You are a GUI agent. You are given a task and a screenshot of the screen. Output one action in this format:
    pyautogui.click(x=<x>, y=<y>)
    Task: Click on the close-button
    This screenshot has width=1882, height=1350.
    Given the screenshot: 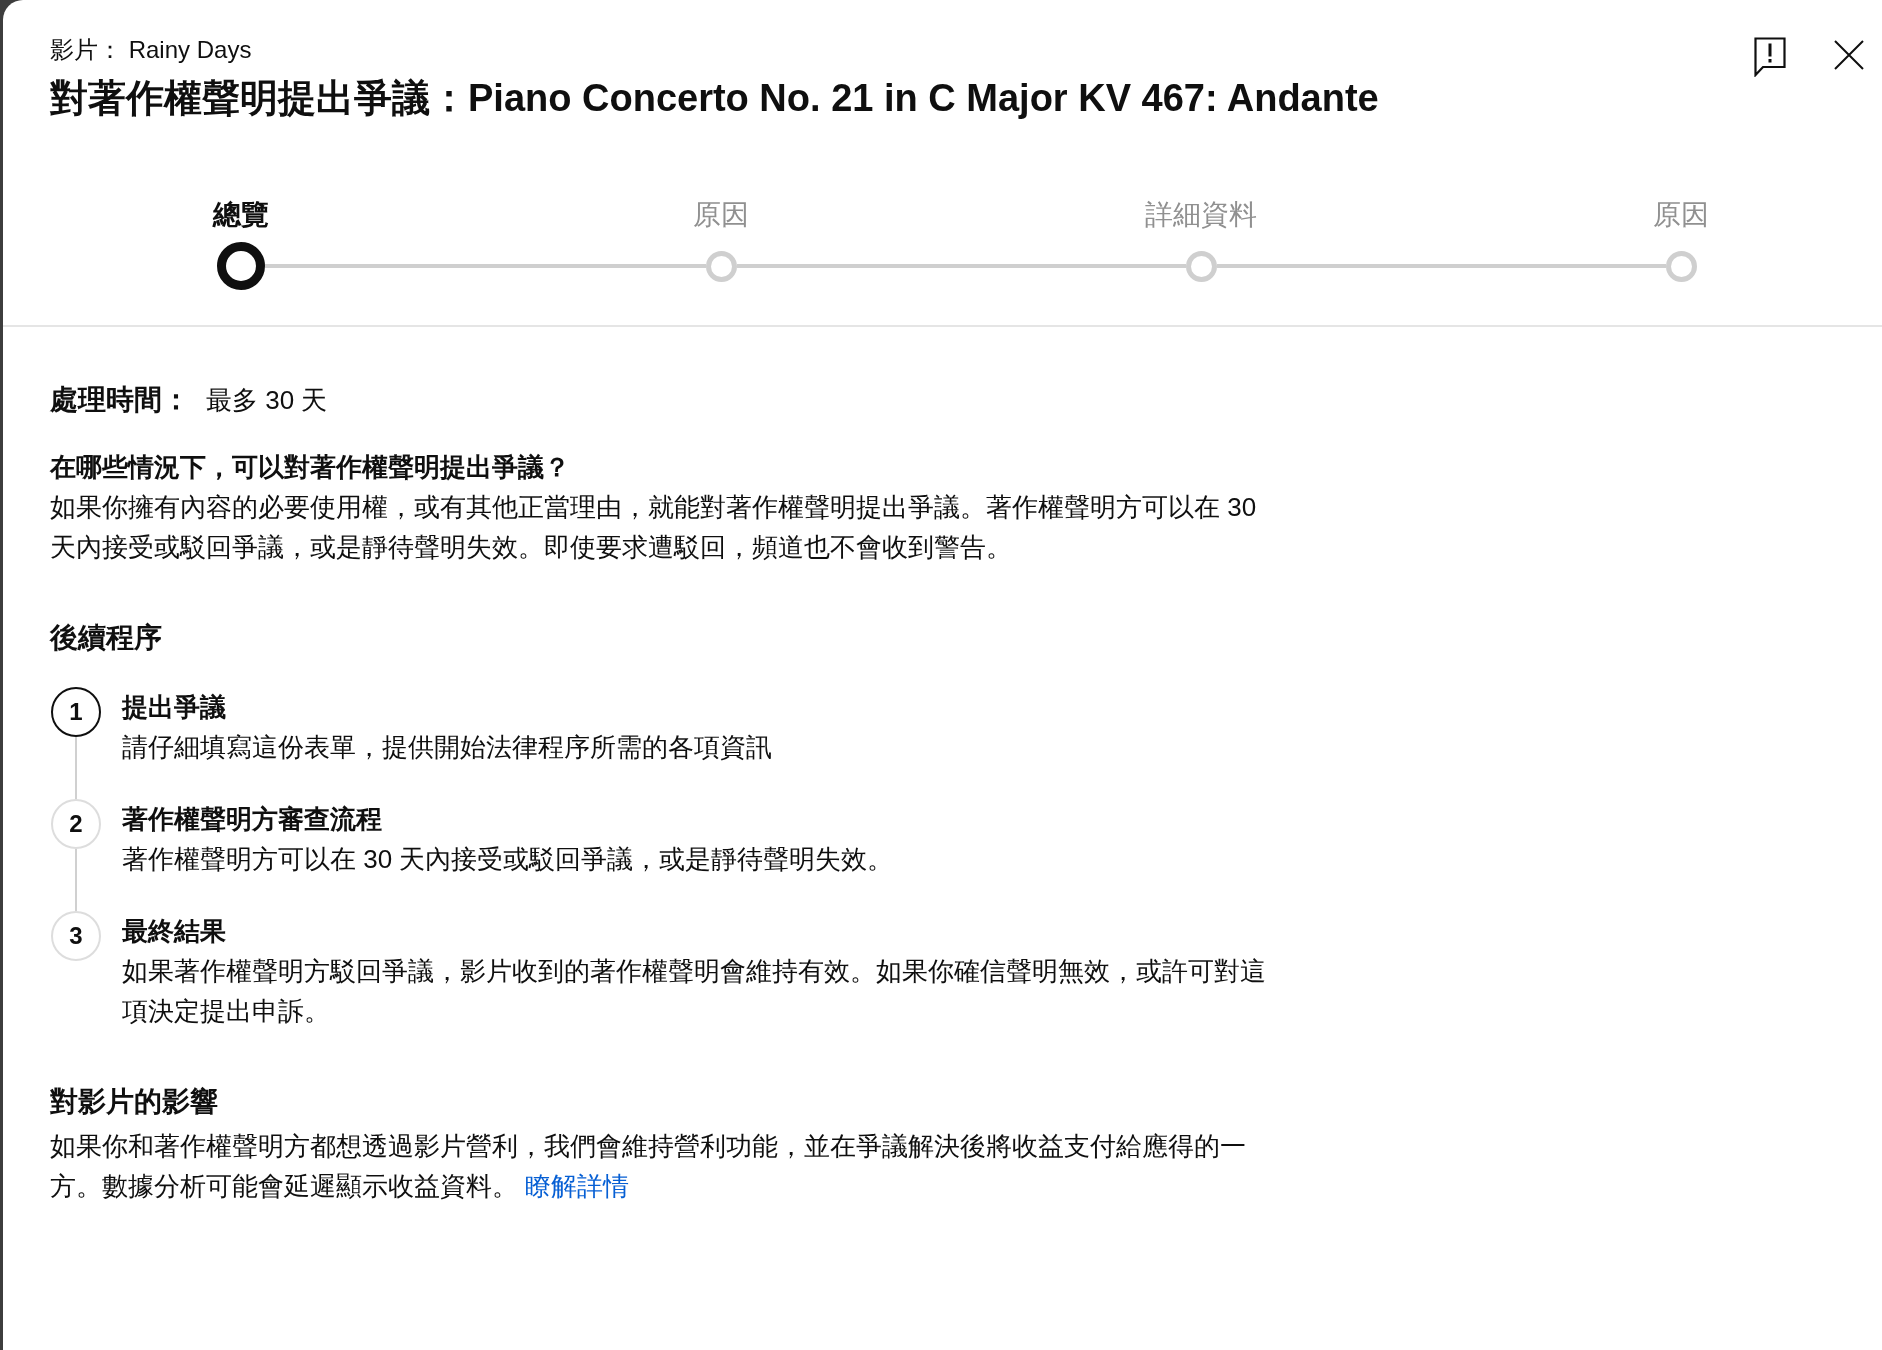 What is the action you would take?
    pyautogui.click(x=1849, y=55)
    